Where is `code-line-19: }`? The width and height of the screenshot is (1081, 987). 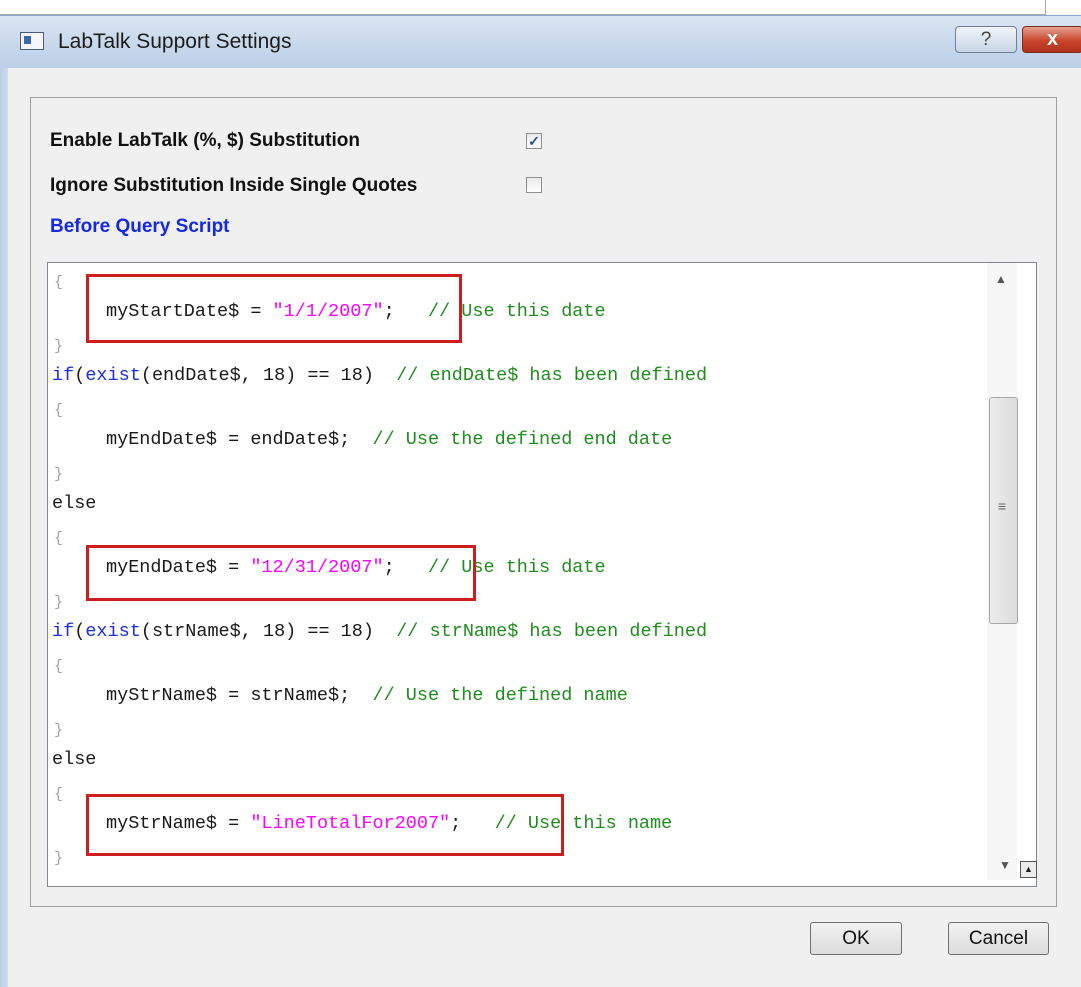
code-line-19: } is located at coordinates (59, 858).